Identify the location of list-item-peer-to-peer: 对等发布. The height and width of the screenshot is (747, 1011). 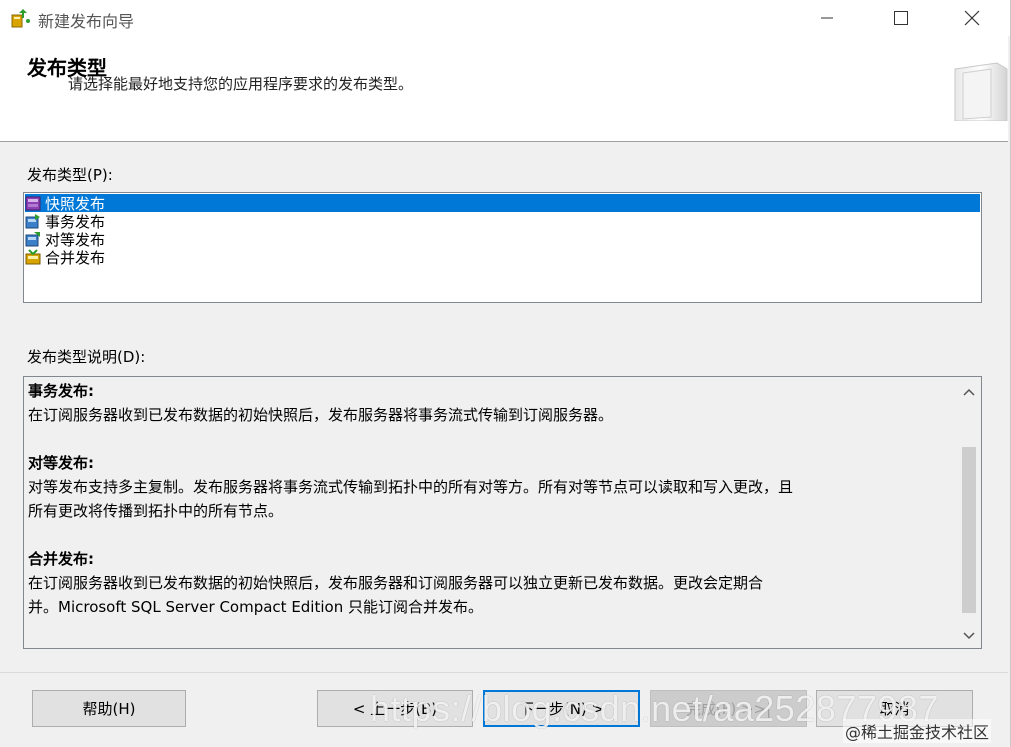
(502, 239).